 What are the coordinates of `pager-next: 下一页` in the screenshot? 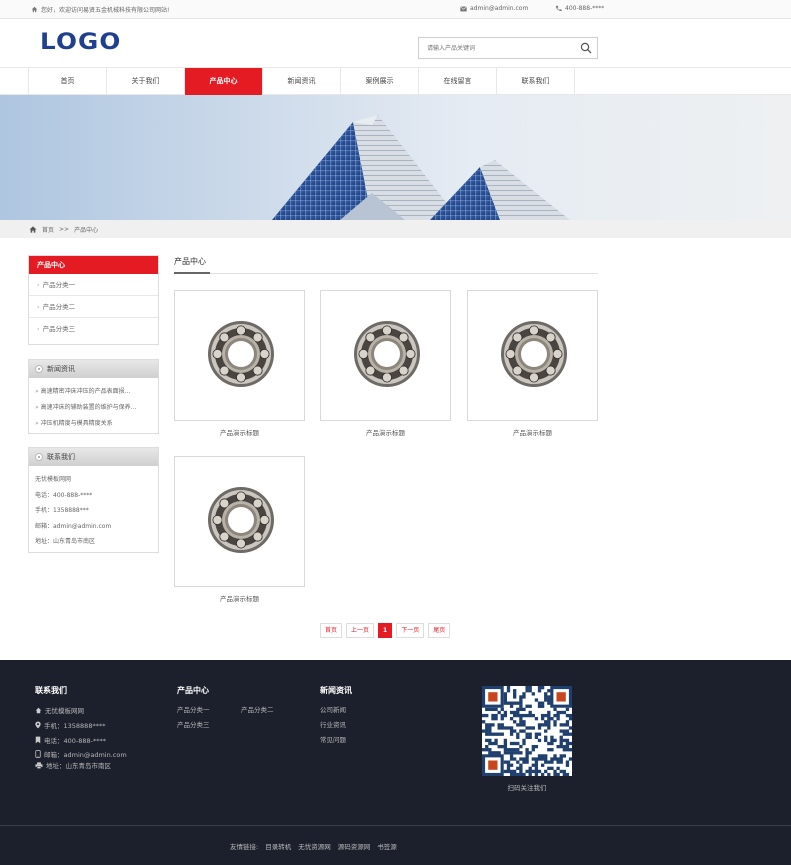 It's located at (410, 630).